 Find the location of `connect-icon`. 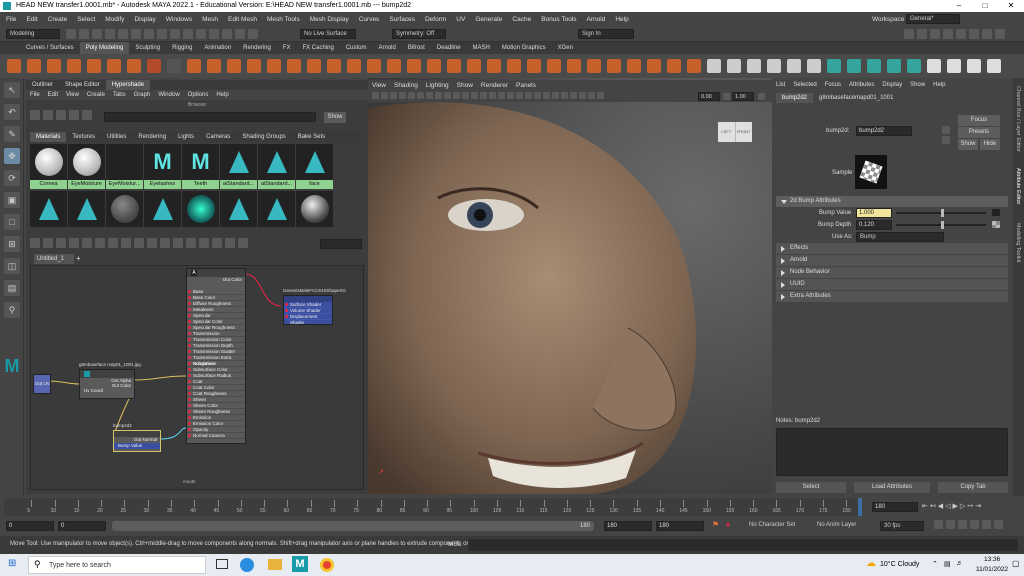

connect-icon is located at coordinates (554, 66).